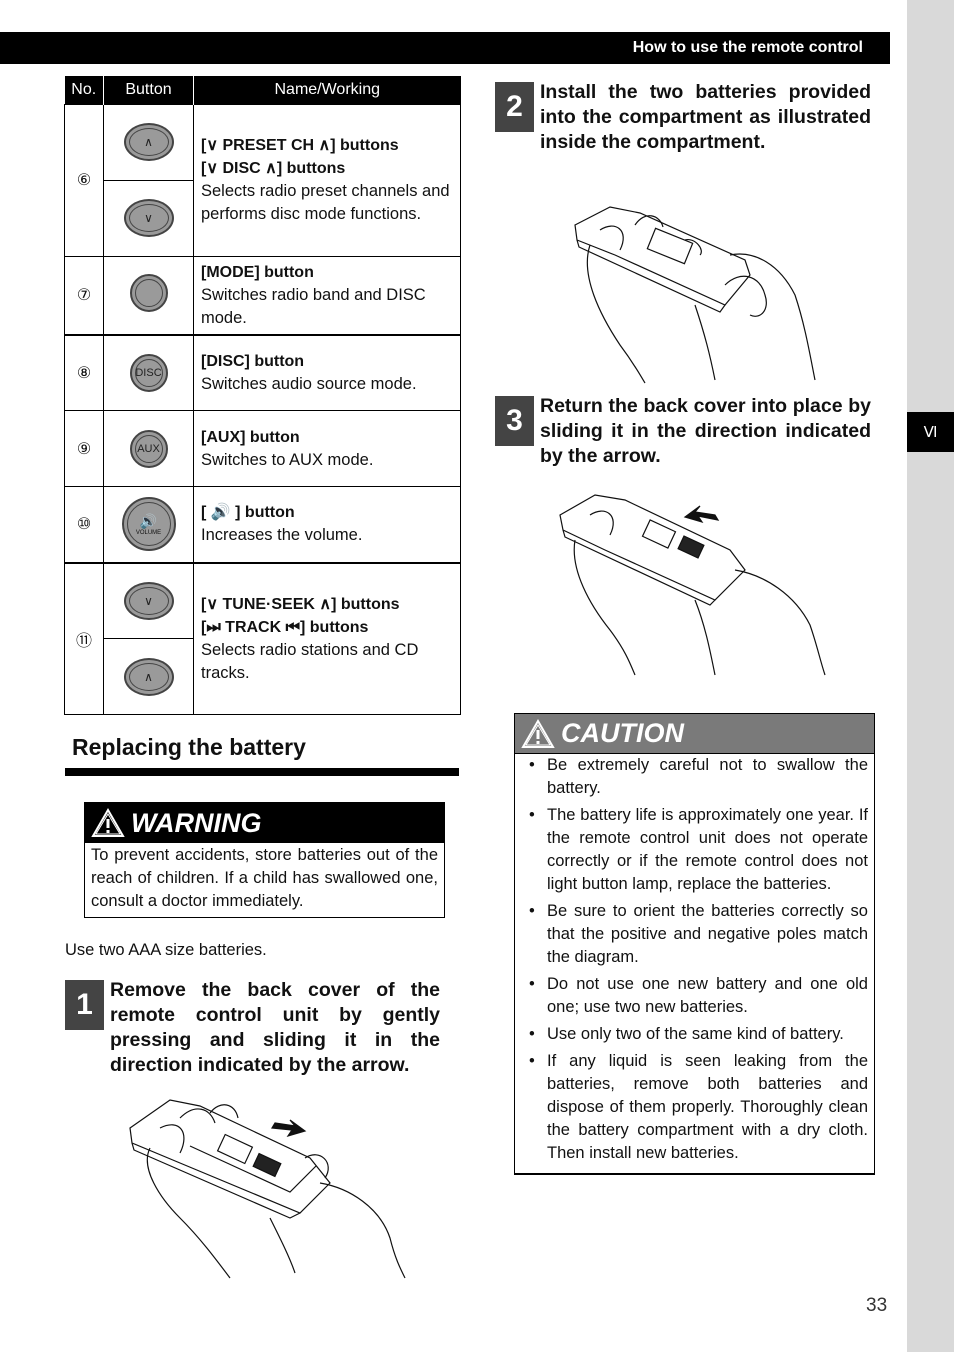 The width and height of the screenshot is (954, 1352). What do you see at coordinates (84, 90) in the screenshot?
I see `column-header-no: No.` at bounding box center [84, 90].